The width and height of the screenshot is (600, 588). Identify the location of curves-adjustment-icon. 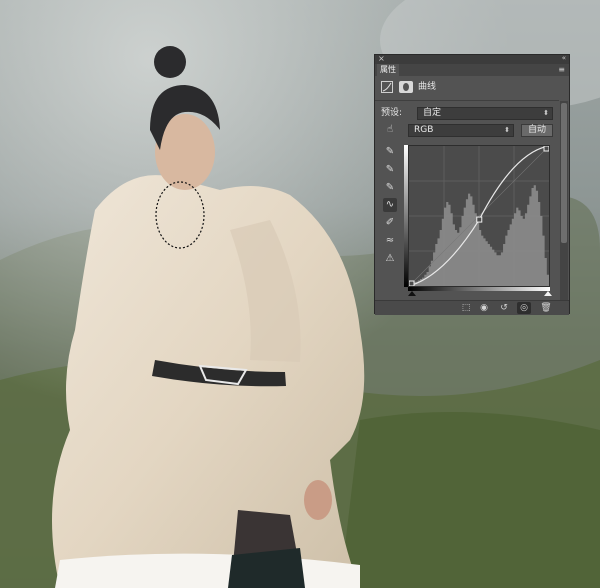
(387, 87).